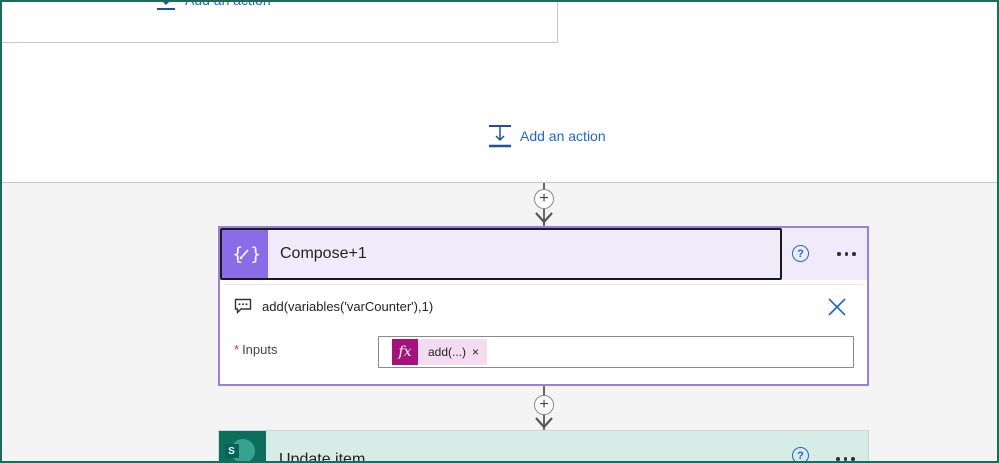 This screenshot has height=463, width=999. Describe the element at coordinates (837, 307) in the screenshot. I see `close-icon` at that location.